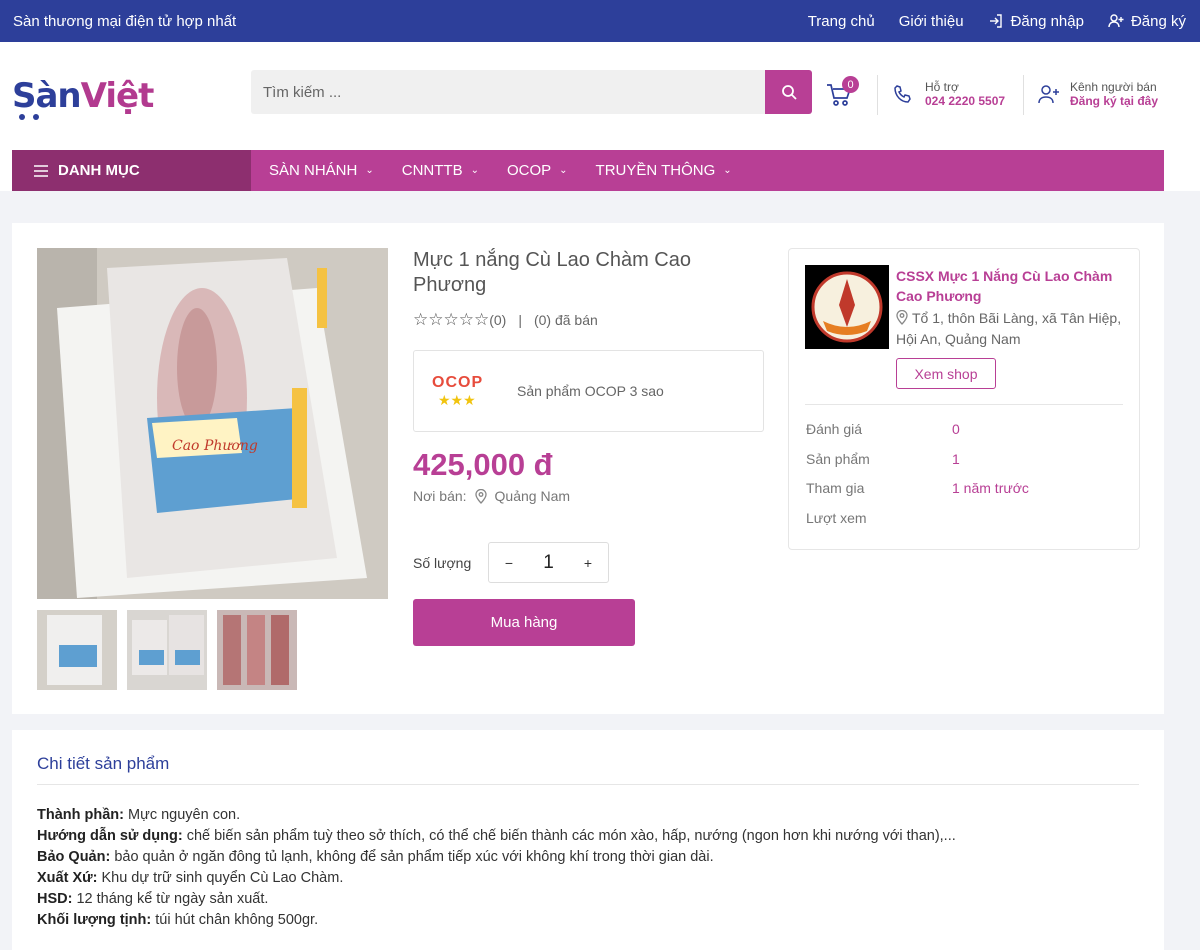 This screenshot has width=1200, height=950. What do you see at coordinates (125, 21) in the screenshot?
I see `site-slogan: Sàn thương mại điện tử hợp nhất` at bounding box center [125, 21].